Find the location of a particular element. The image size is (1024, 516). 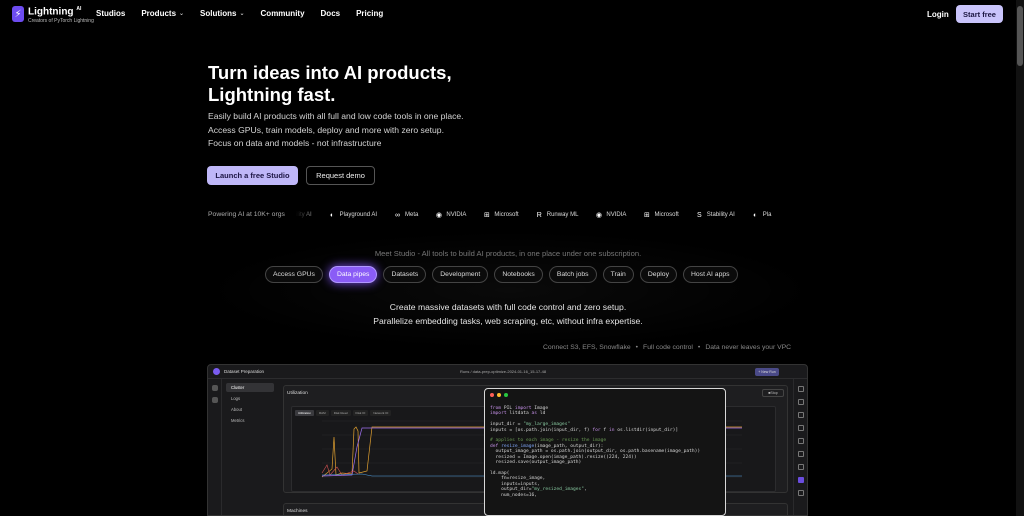

brand-badge: AI is located at coordinates (79, 9).